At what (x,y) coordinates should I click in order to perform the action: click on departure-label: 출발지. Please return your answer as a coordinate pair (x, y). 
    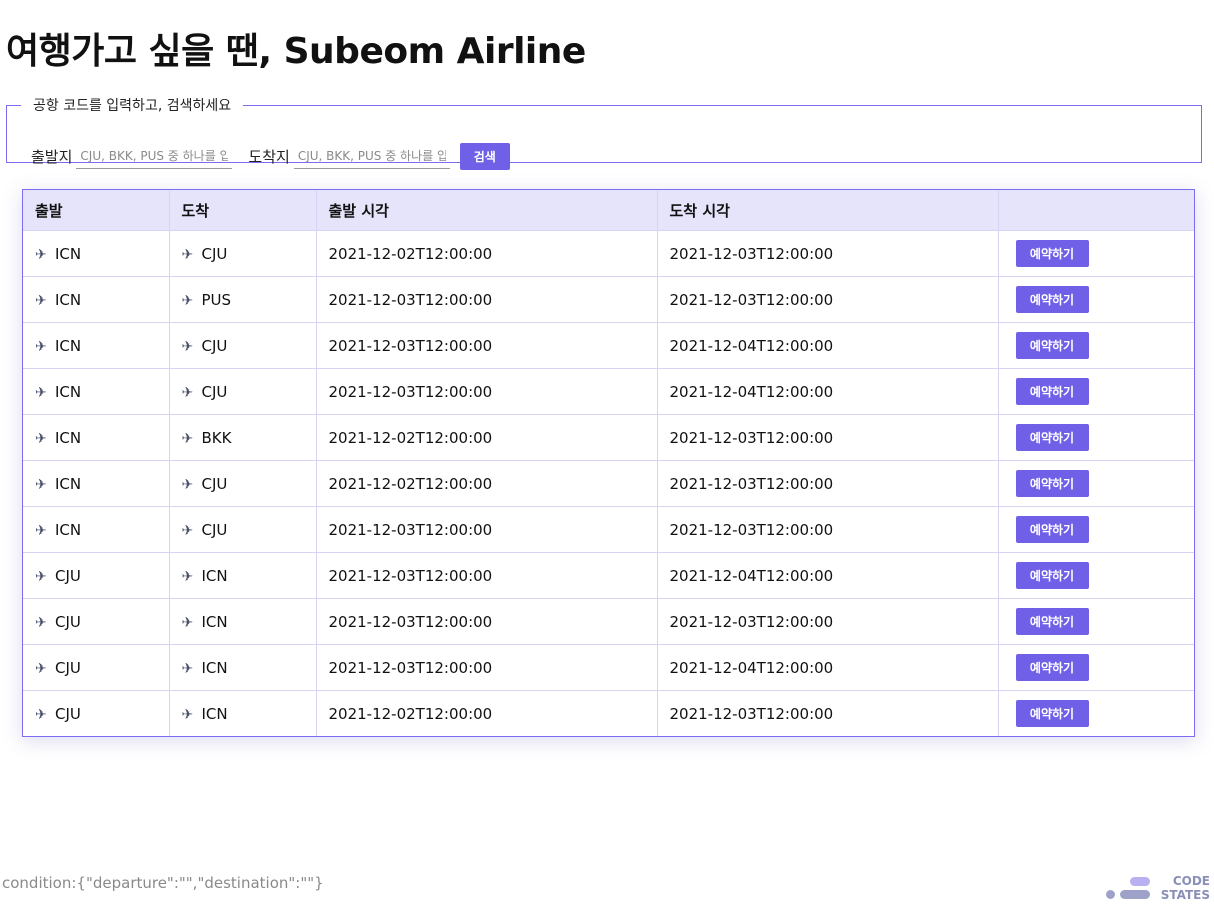
    Looking at the image, I should click on (52, 156).